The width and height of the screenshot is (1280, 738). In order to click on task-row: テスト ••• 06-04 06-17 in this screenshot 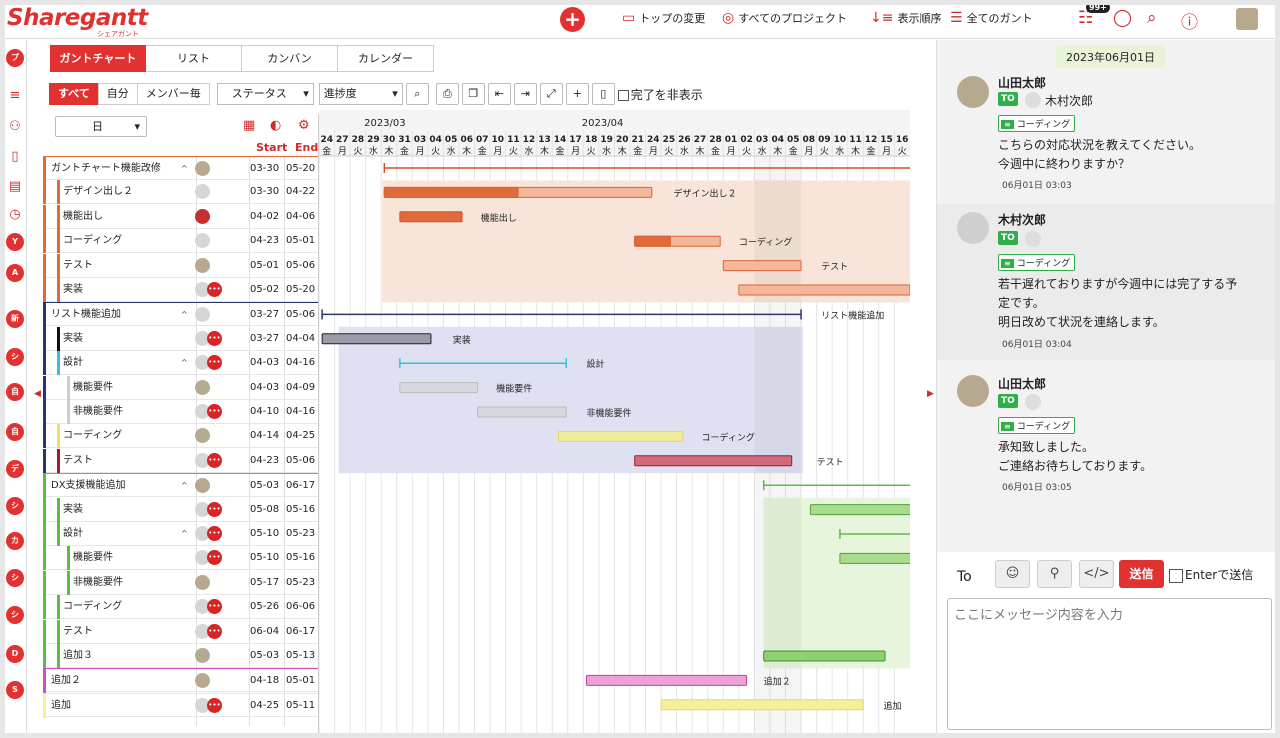, I will do `click(180, 631)`.